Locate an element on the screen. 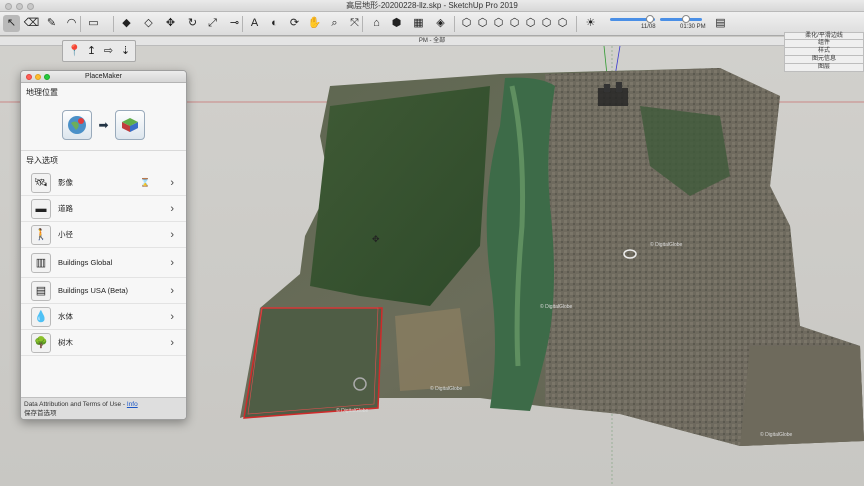 The image size is (864, 486). add-location-button is located at coordinates (77, 125).